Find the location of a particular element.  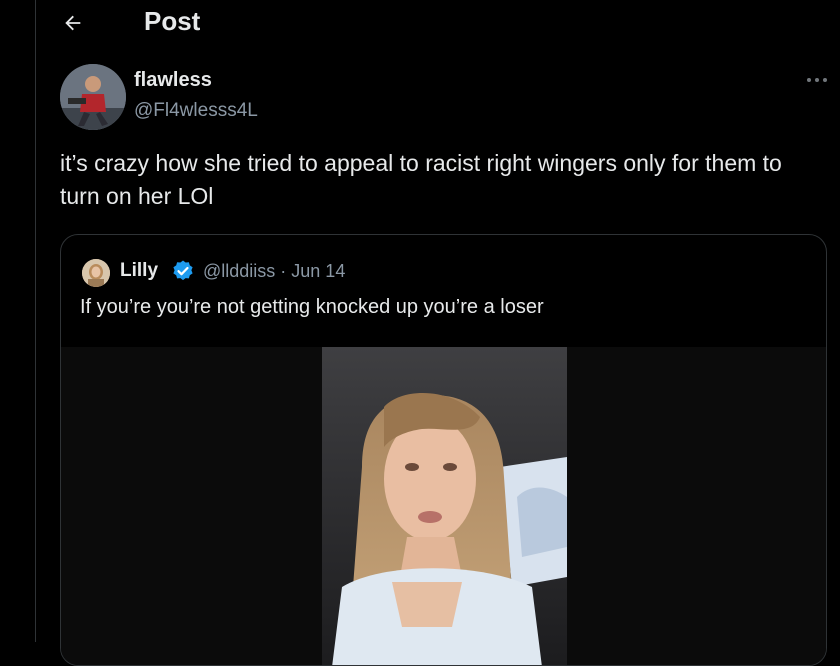

avatar-image is located at coordinates (93, 97).